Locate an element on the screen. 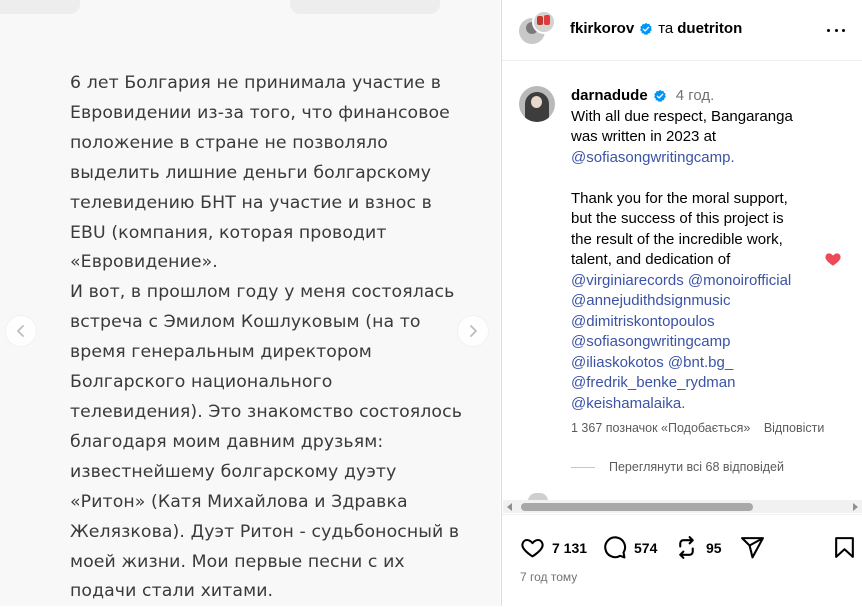  media-text-line: положение в стране не позволяло is located at coordinates (229, 142).